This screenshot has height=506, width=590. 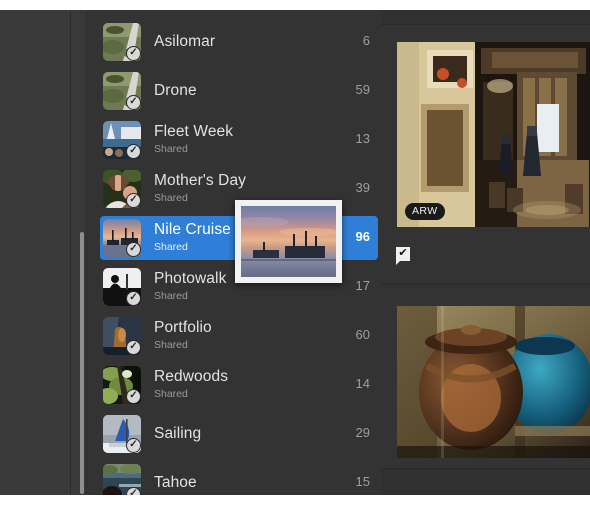 What do you see at coordinates (183, 327) in the screenshot?
I see `album-title: Portfolio` at bounding box center [183, 327].